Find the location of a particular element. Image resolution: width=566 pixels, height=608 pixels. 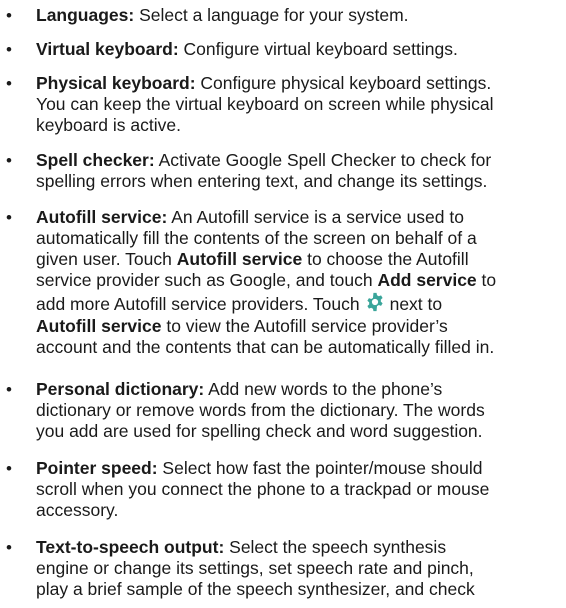

item-term: Languages: is located at coordinates (85, 15).